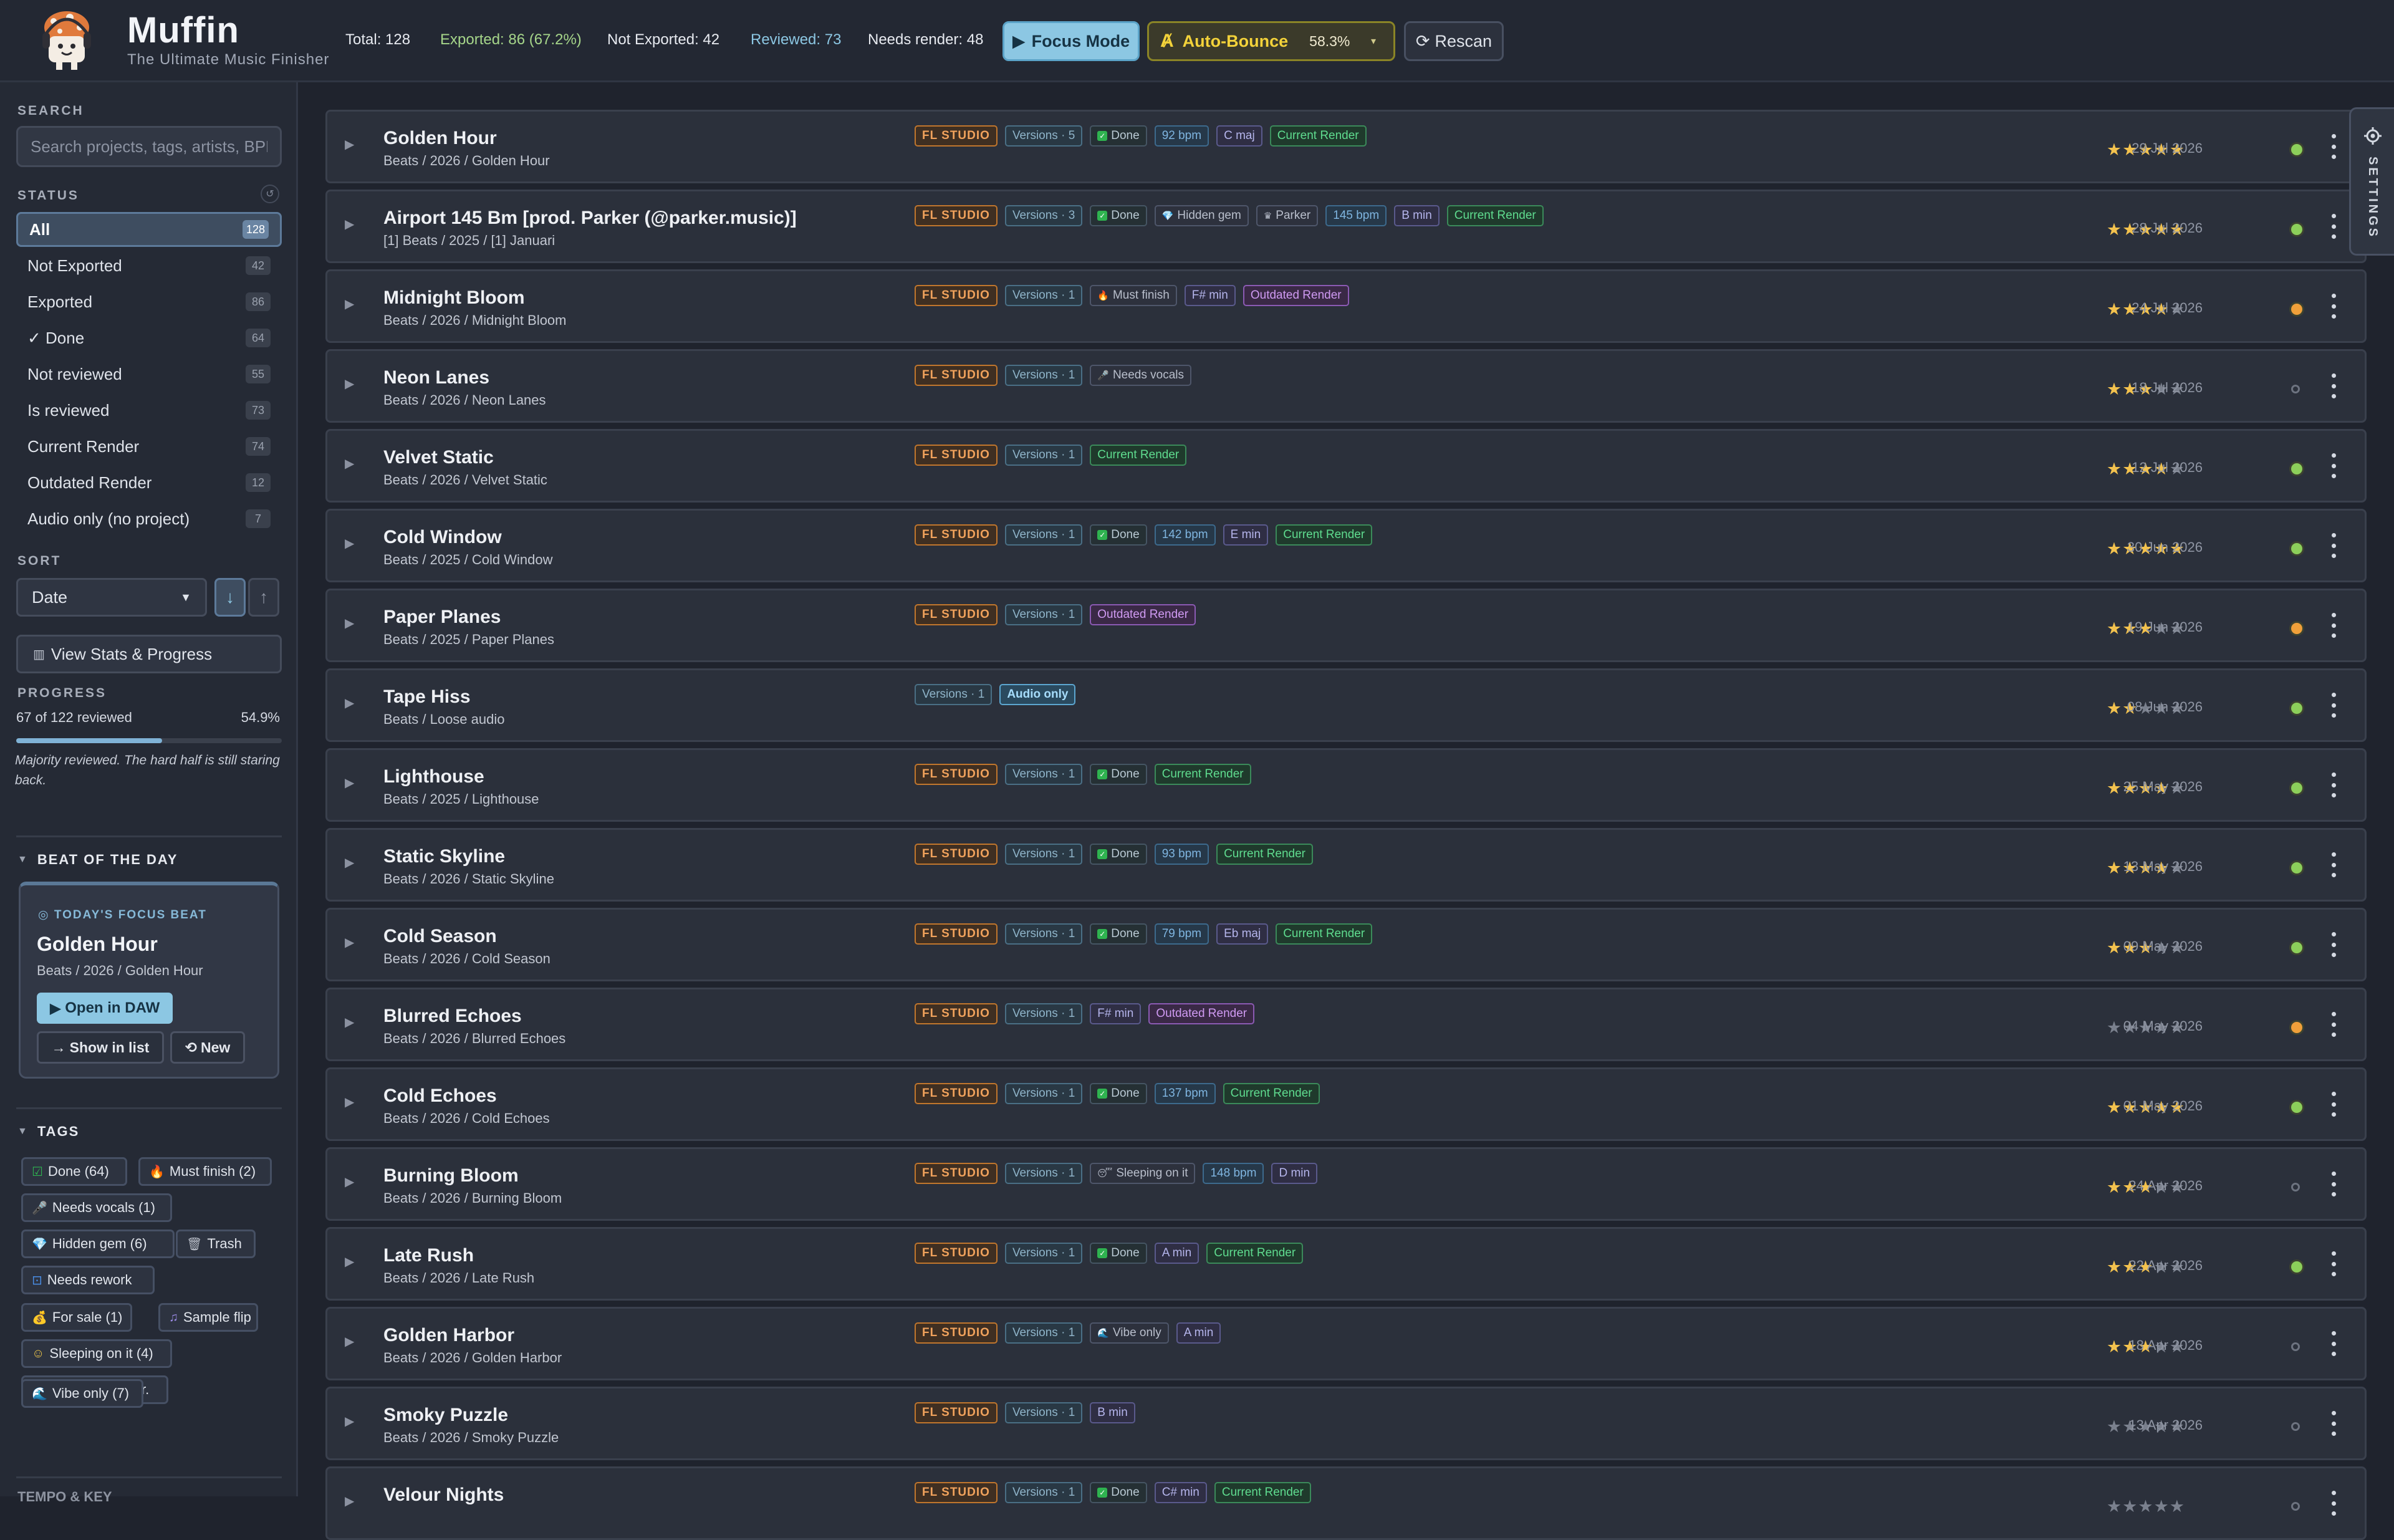 The width and height of the screenshot is (2394, 1540). Describe the element at coordinates (216, 1244) in the screenshot. I see `tag-chip: 🗑 Trash` at that location.